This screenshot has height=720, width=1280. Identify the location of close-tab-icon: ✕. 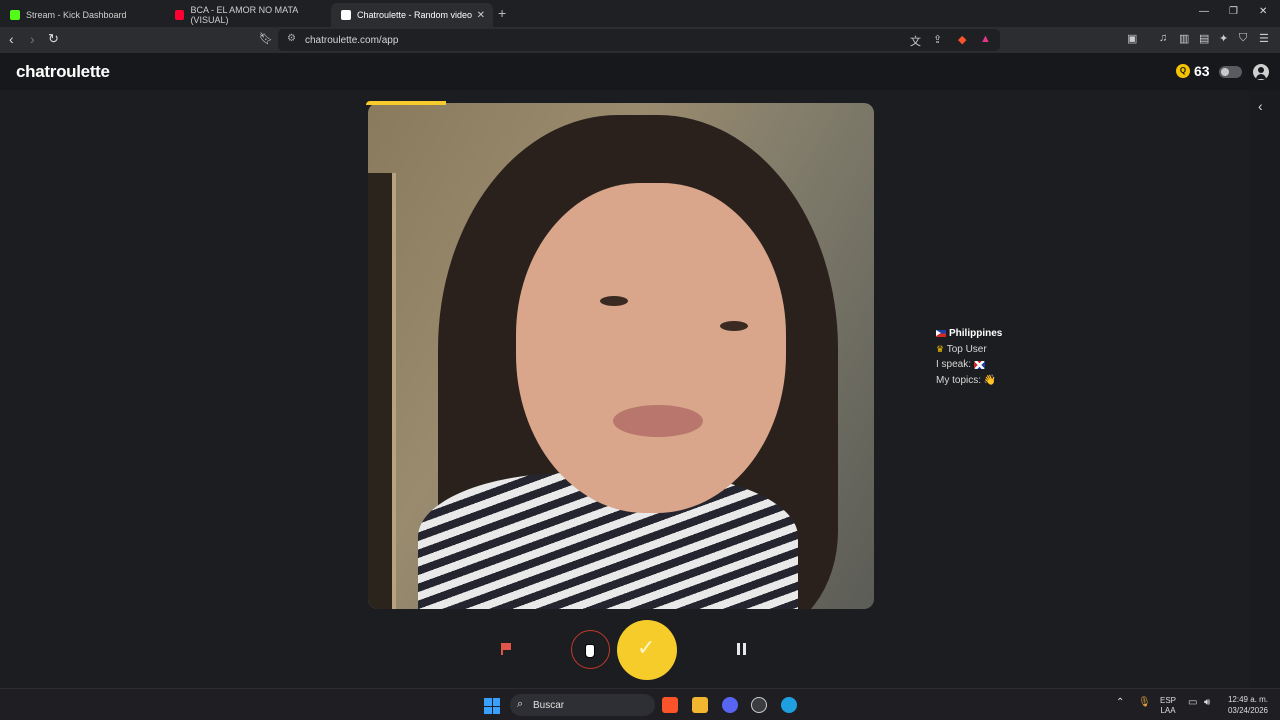
(481, 15).